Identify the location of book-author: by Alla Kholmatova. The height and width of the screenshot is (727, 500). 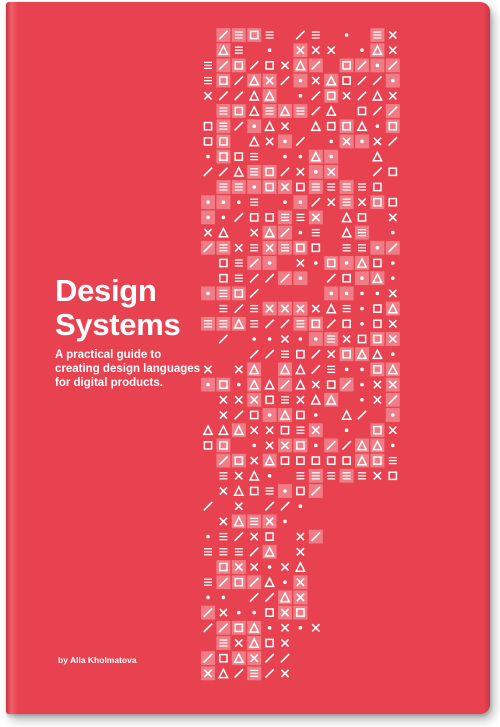
(97, 660).